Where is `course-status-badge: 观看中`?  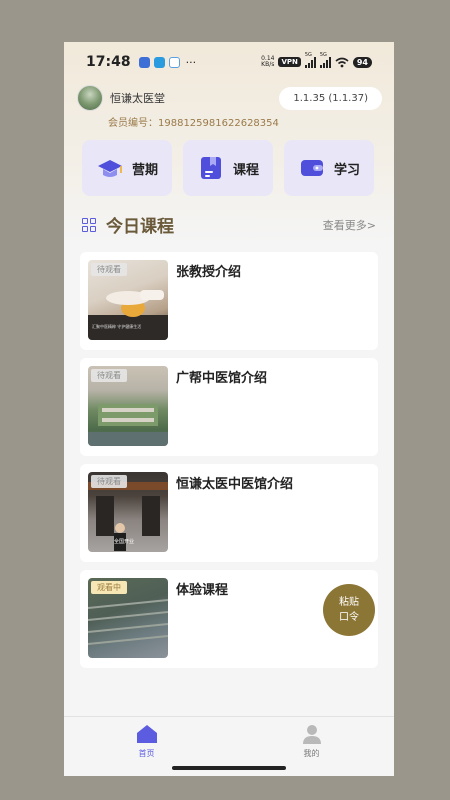
course-status-badge: 观看中 is located at coordinates (109, 587).